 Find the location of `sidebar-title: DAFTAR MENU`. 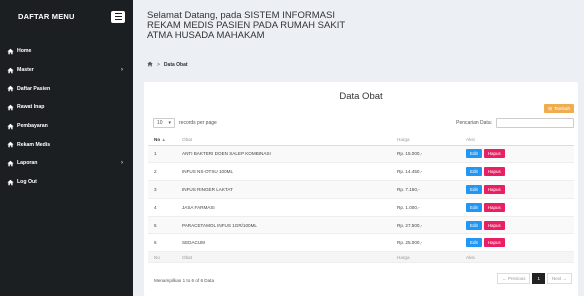

sidebar-title: DAFTAR MENU is located at coordinates (46, 16).